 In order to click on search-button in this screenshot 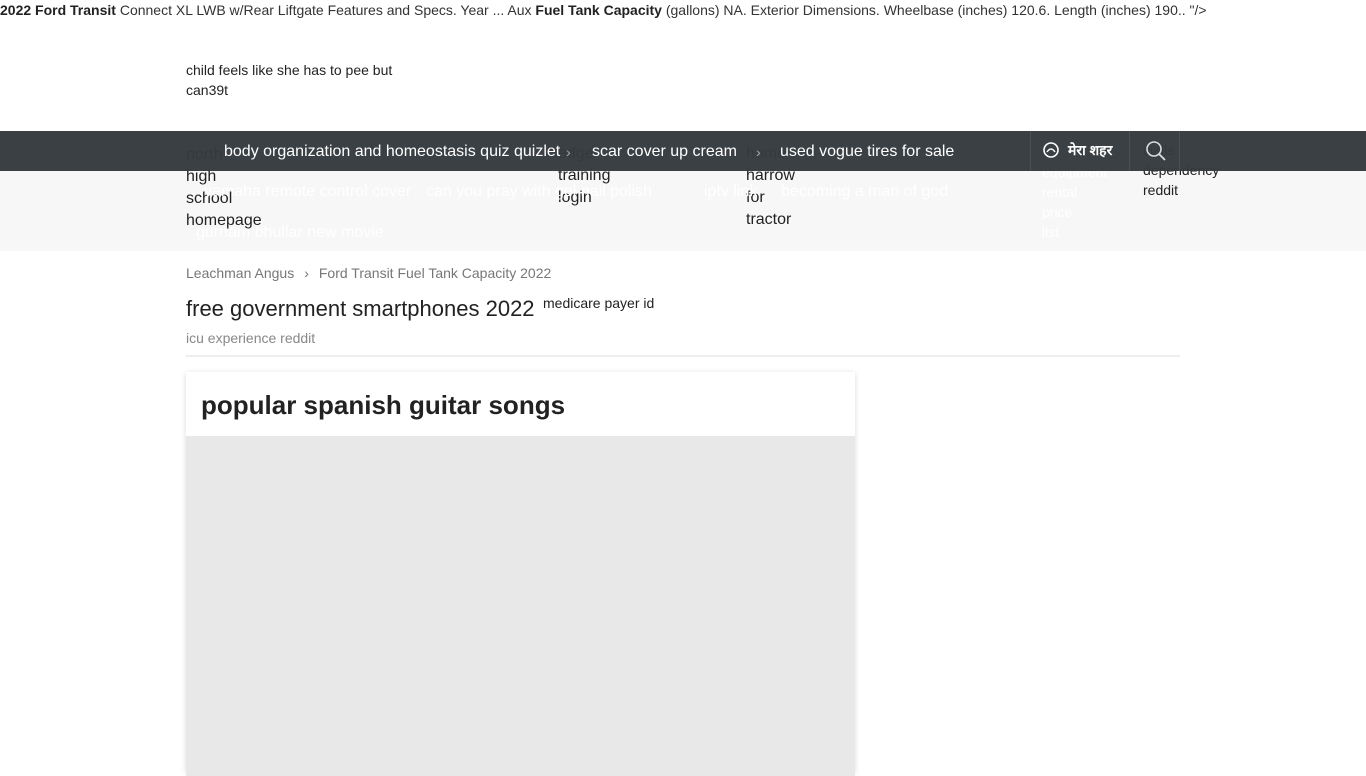, I will do `click(1156, 153)`.